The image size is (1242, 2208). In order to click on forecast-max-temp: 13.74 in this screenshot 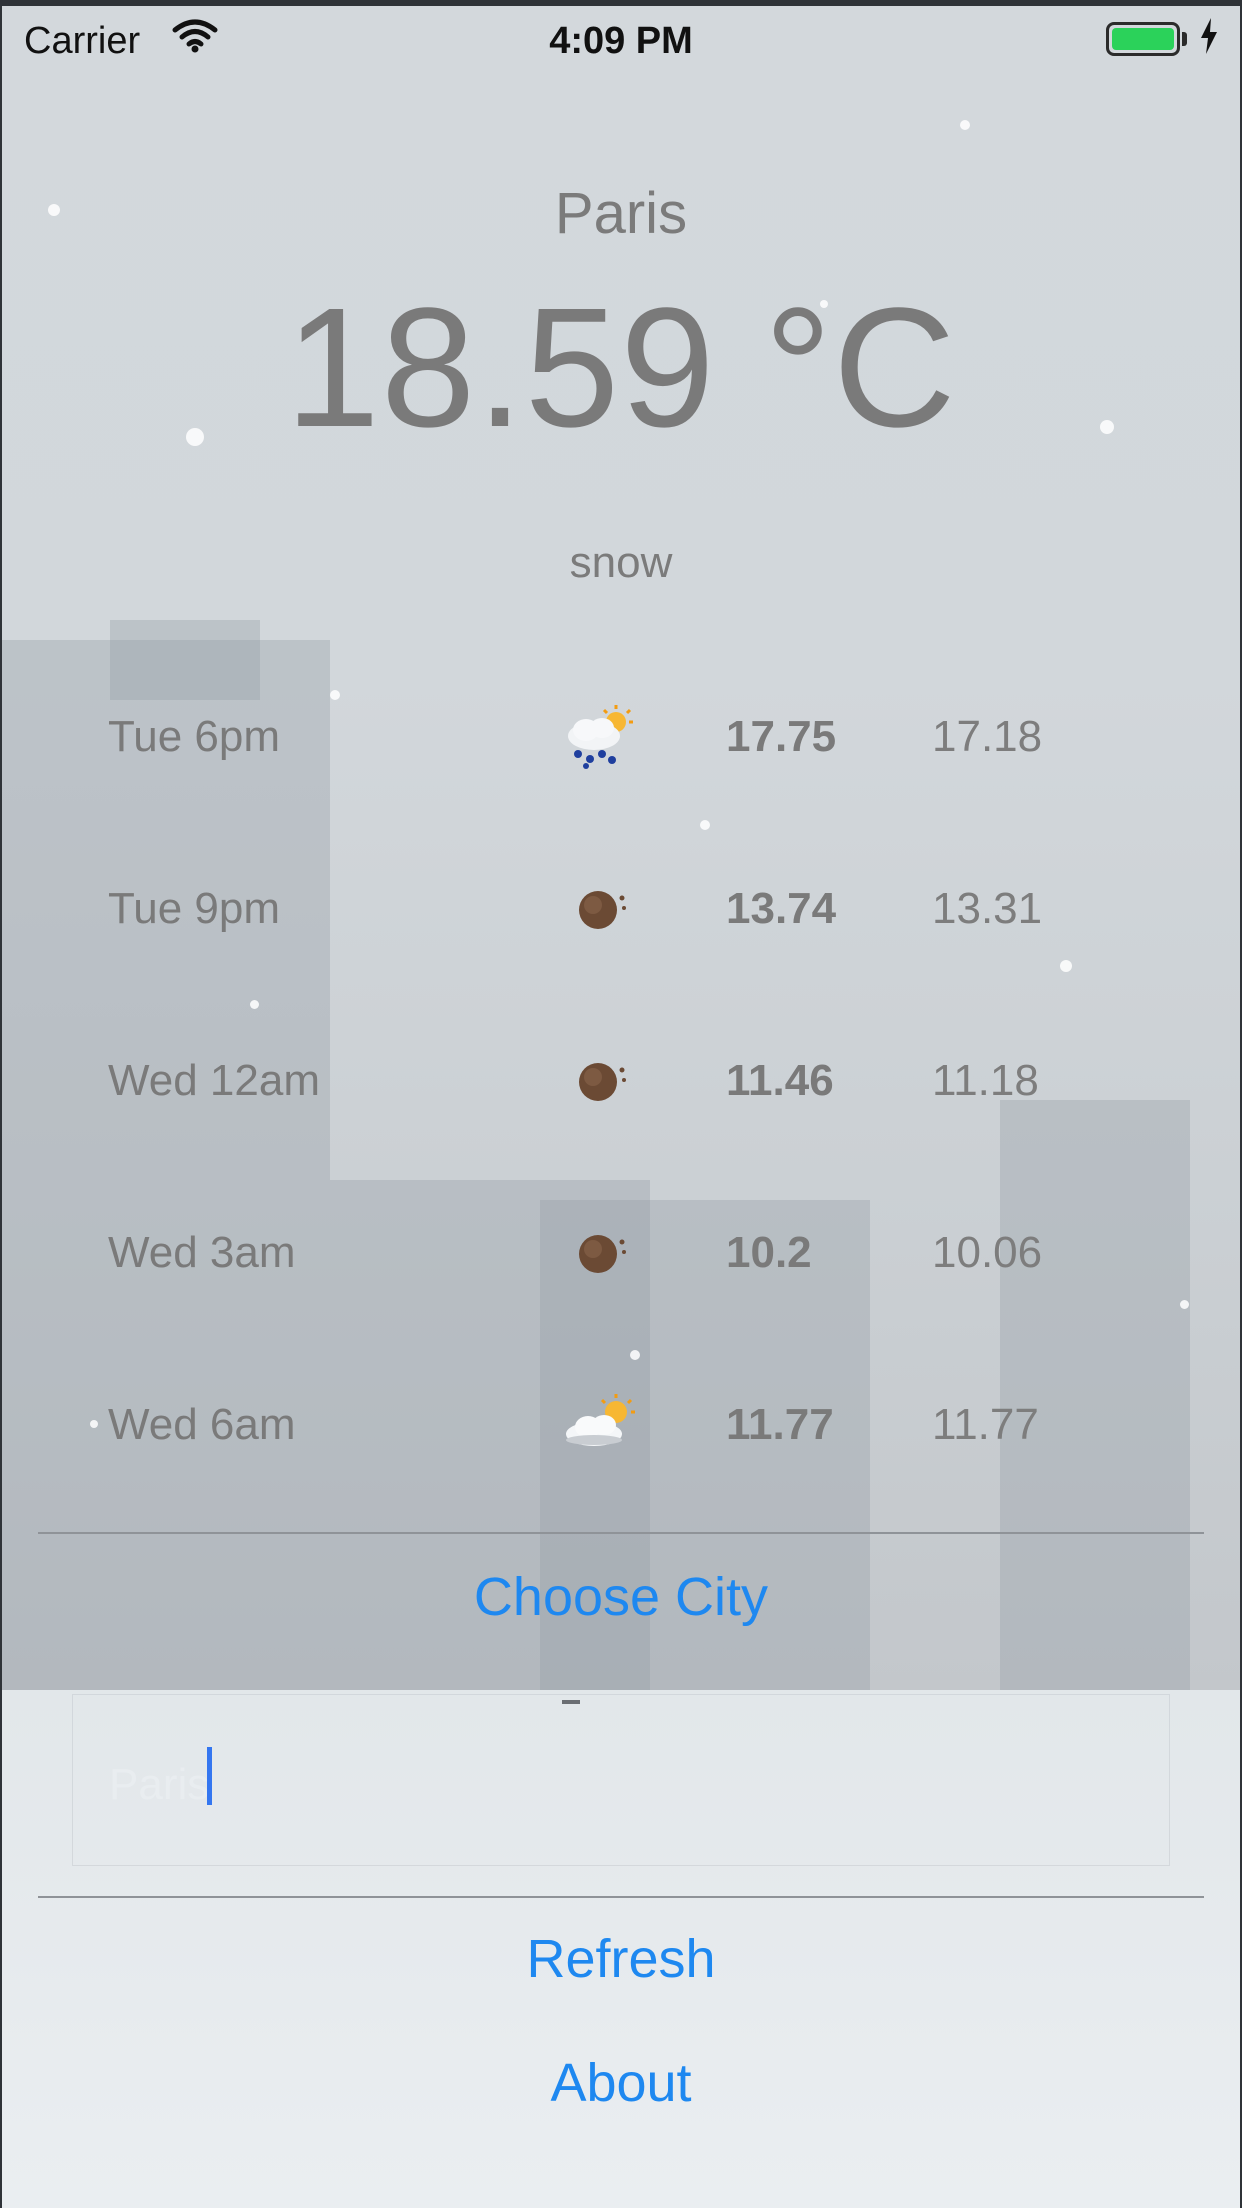, I will do `click(781, 908)`.